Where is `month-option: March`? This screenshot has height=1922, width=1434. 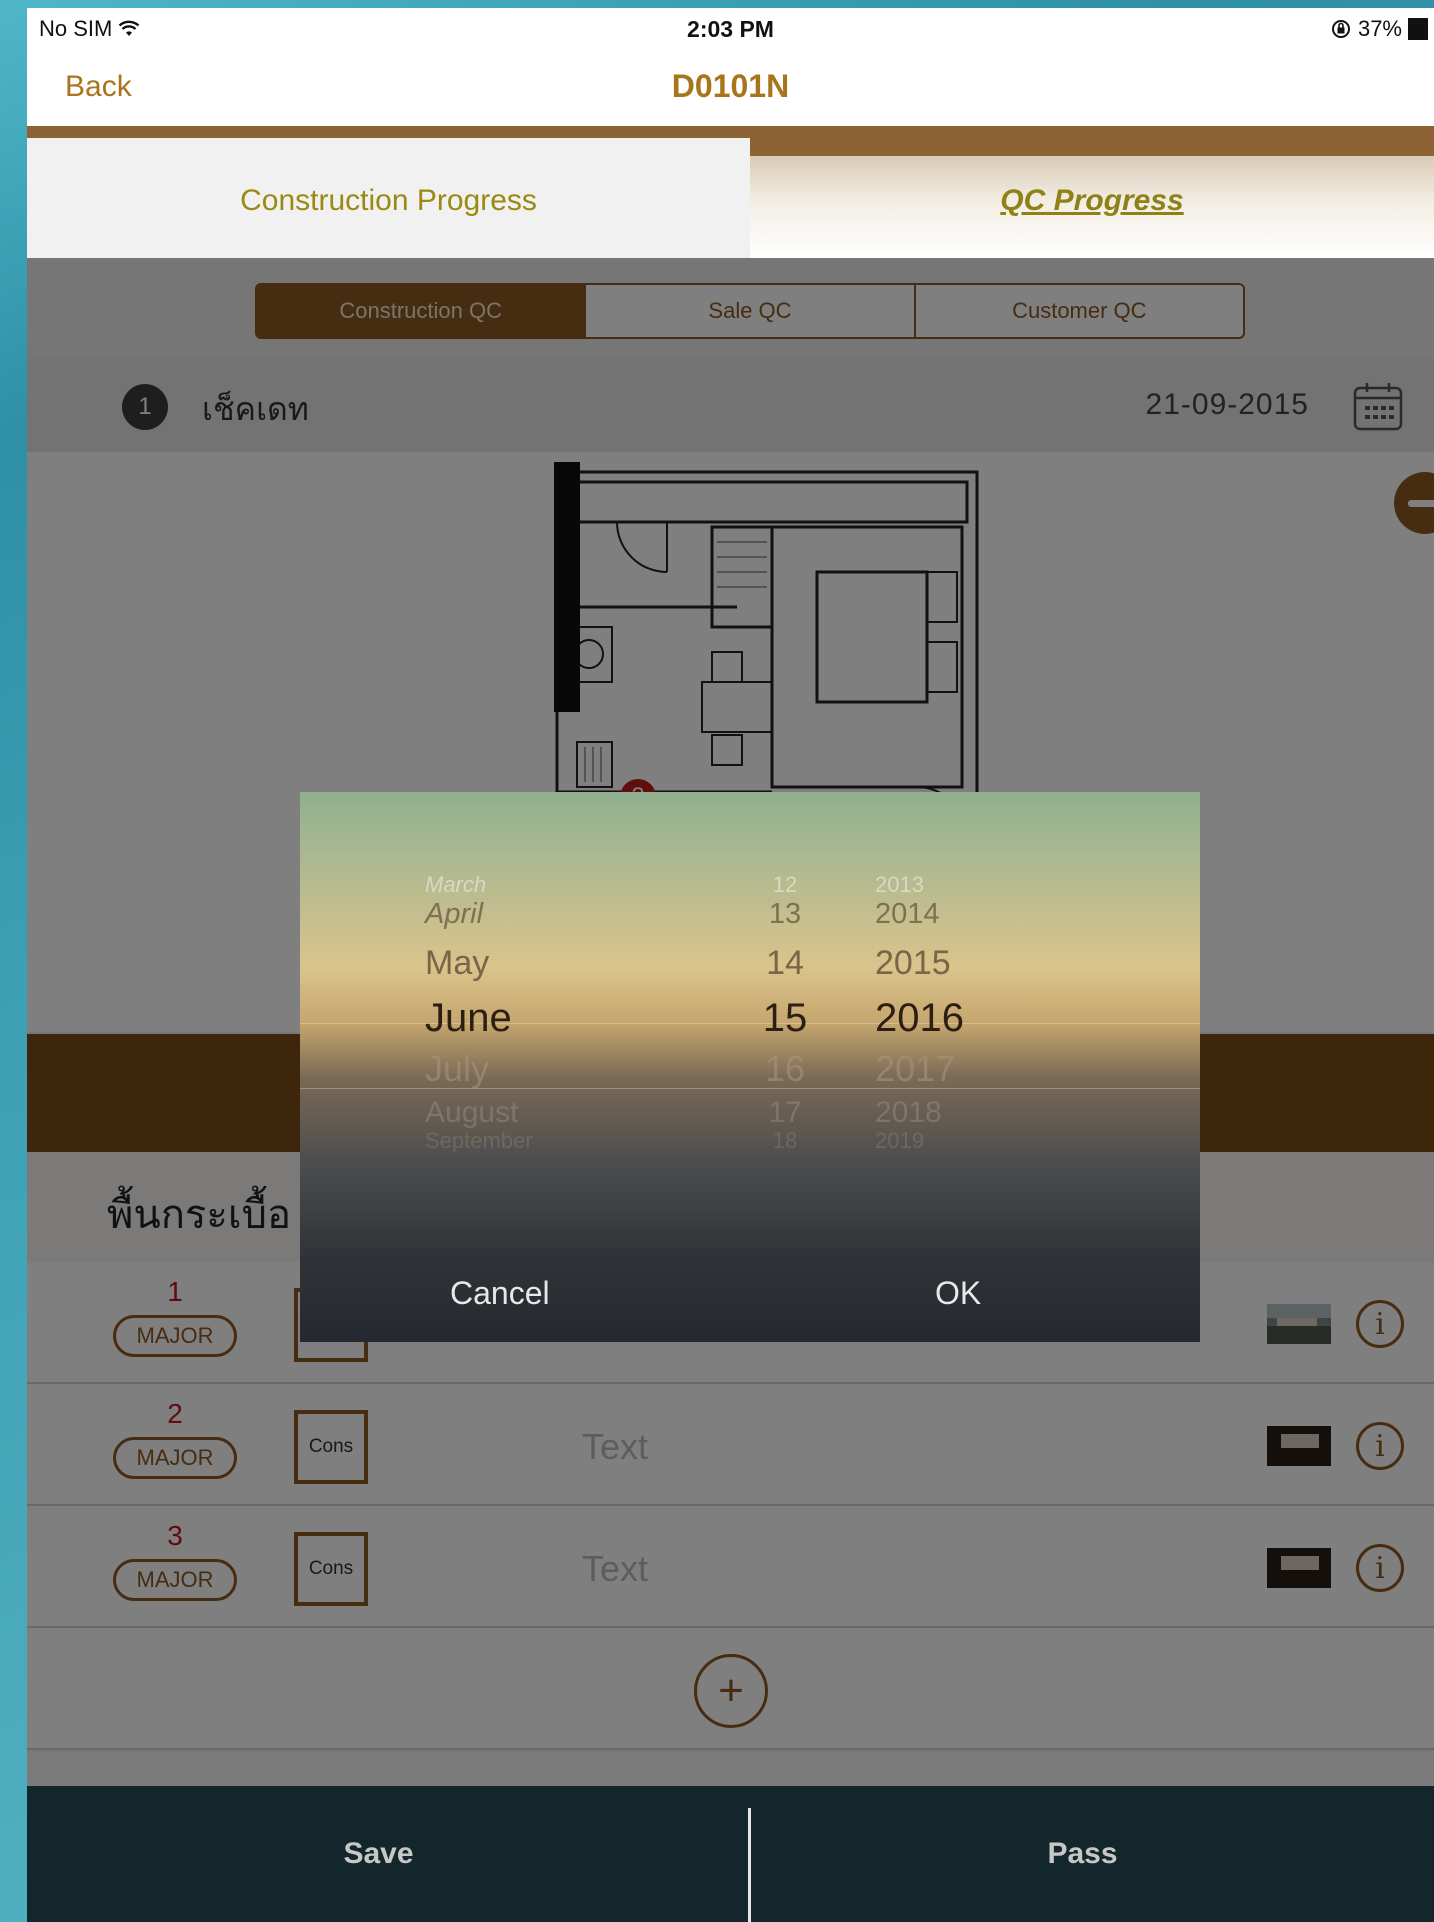
month-option: March is located at coordinates (535, 885).